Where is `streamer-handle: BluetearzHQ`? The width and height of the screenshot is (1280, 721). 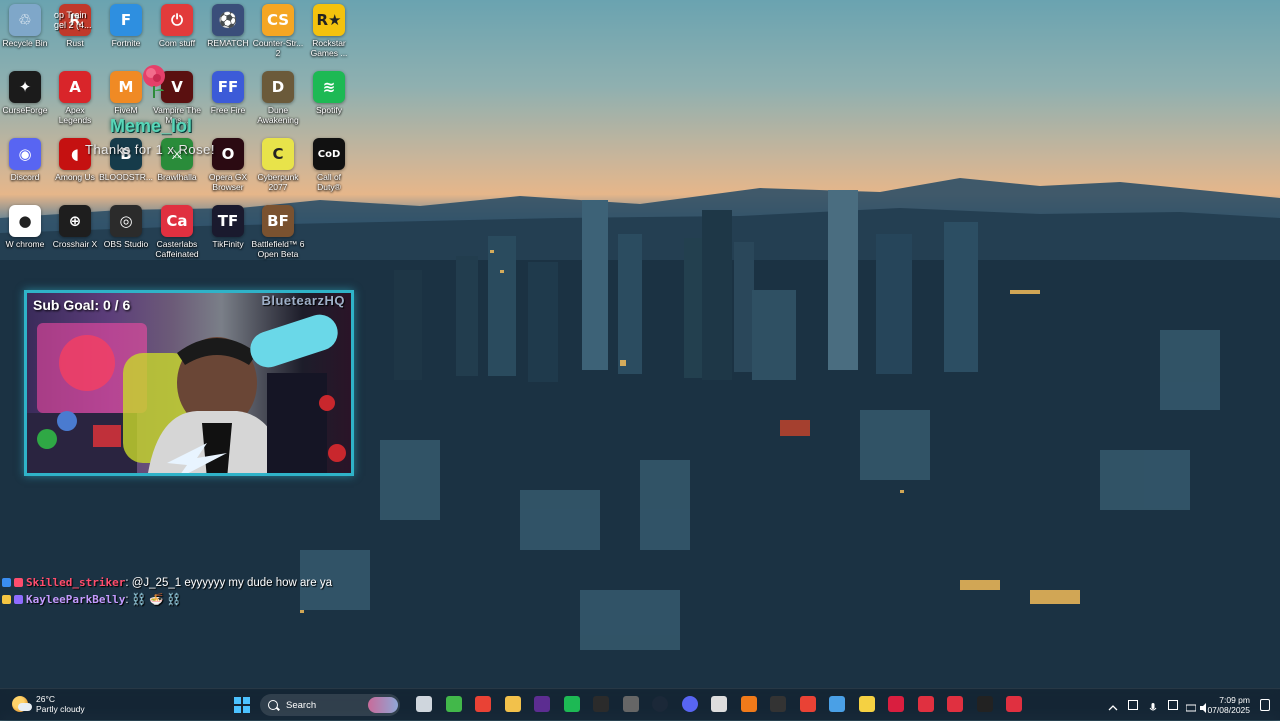
streamer-handle: BluetearzHQ is located at coordinates (303, 300).